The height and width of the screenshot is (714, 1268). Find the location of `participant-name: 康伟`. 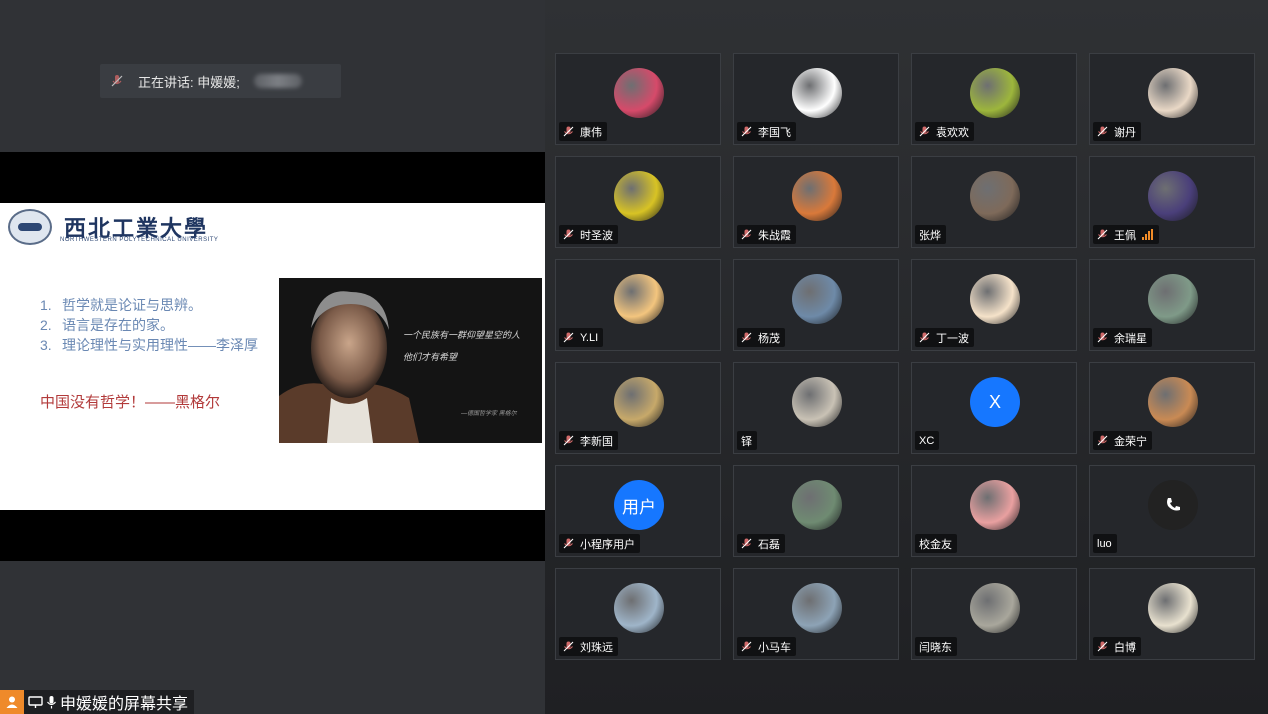

participant-name: 康伟 is located at coordinates (591, 132).